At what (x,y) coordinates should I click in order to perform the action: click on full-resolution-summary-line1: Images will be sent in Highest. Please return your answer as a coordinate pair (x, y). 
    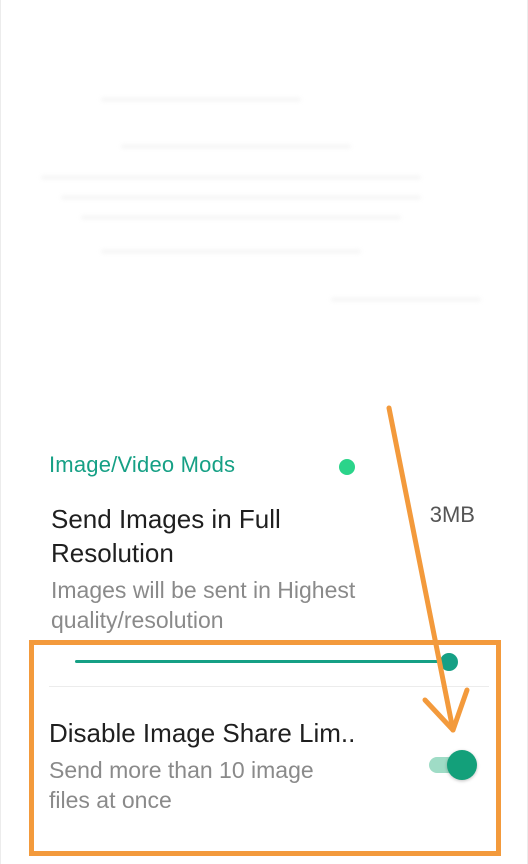
    Looking at the image, I should click on (203, 590).